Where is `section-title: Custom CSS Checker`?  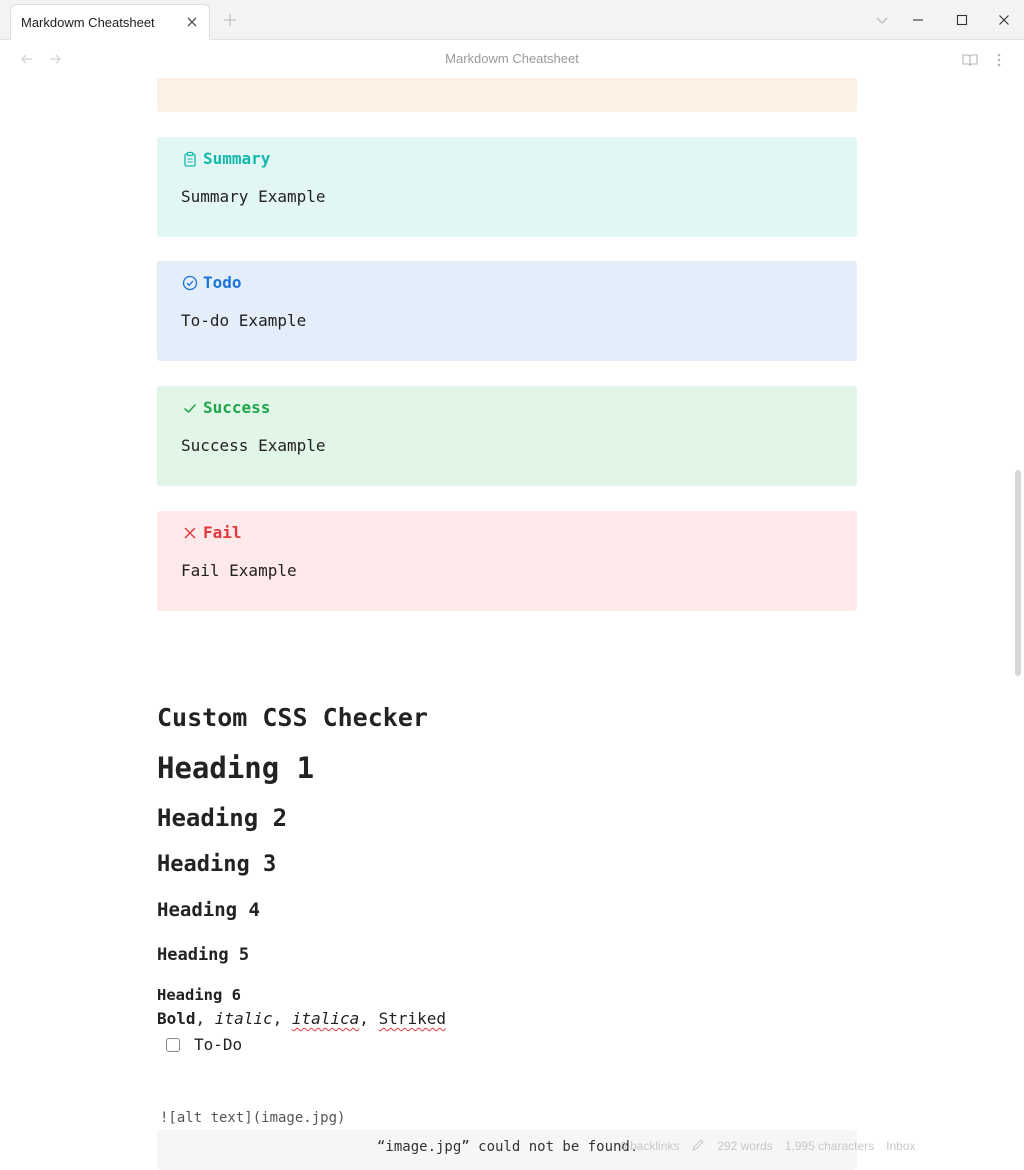 section-title: Custom CSS Checker is located at coordinates (292, 717).